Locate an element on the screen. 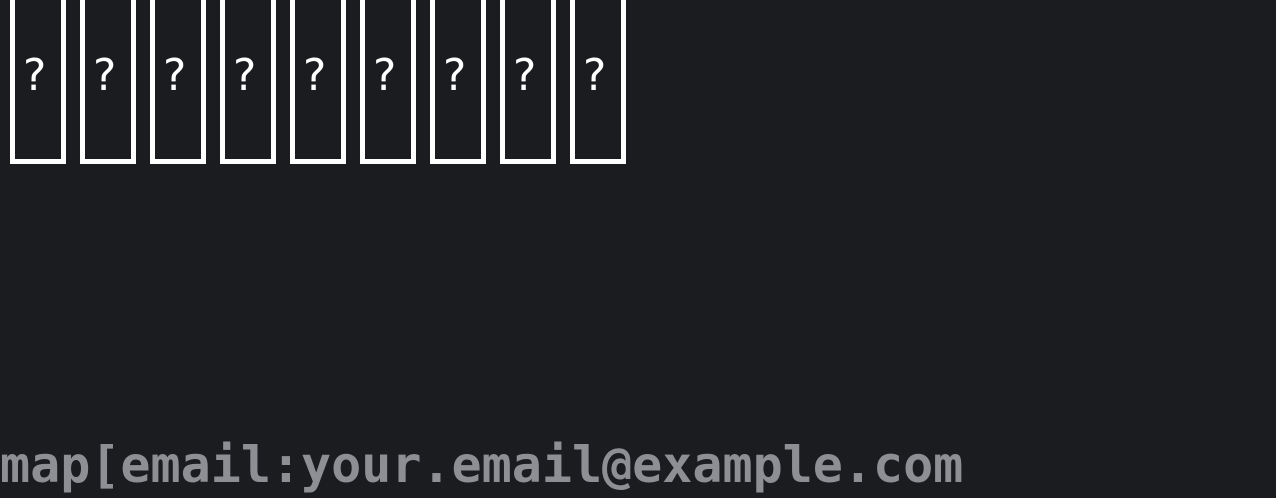 The width and height of the screenshot is (1276, 498). output-line: map[email:your.email@example.com is located at coordinates (482, 465).